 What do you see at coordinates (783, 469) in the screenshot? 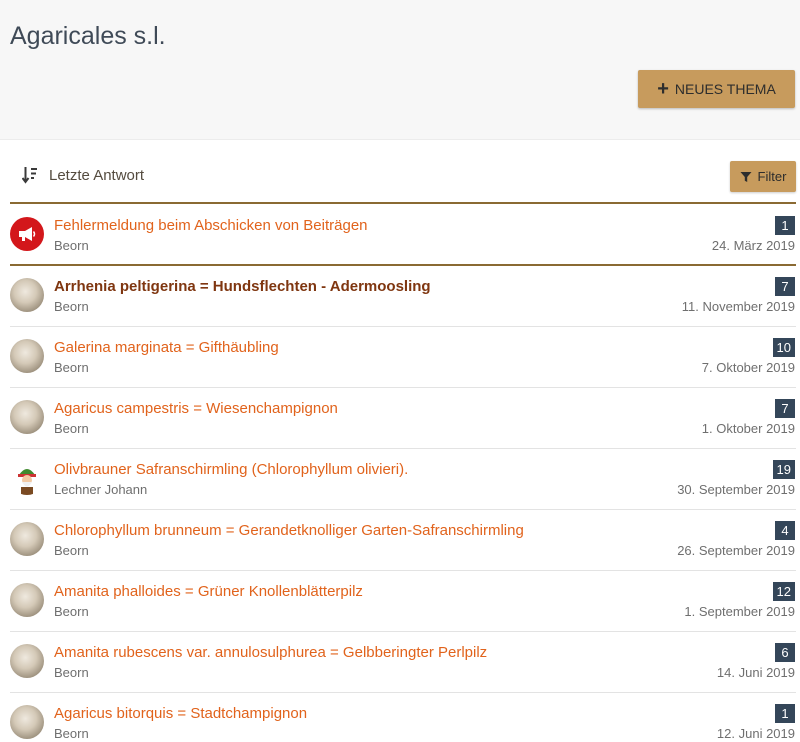
I see `reply-count-badge: 19` at bounding box center [783, 469].